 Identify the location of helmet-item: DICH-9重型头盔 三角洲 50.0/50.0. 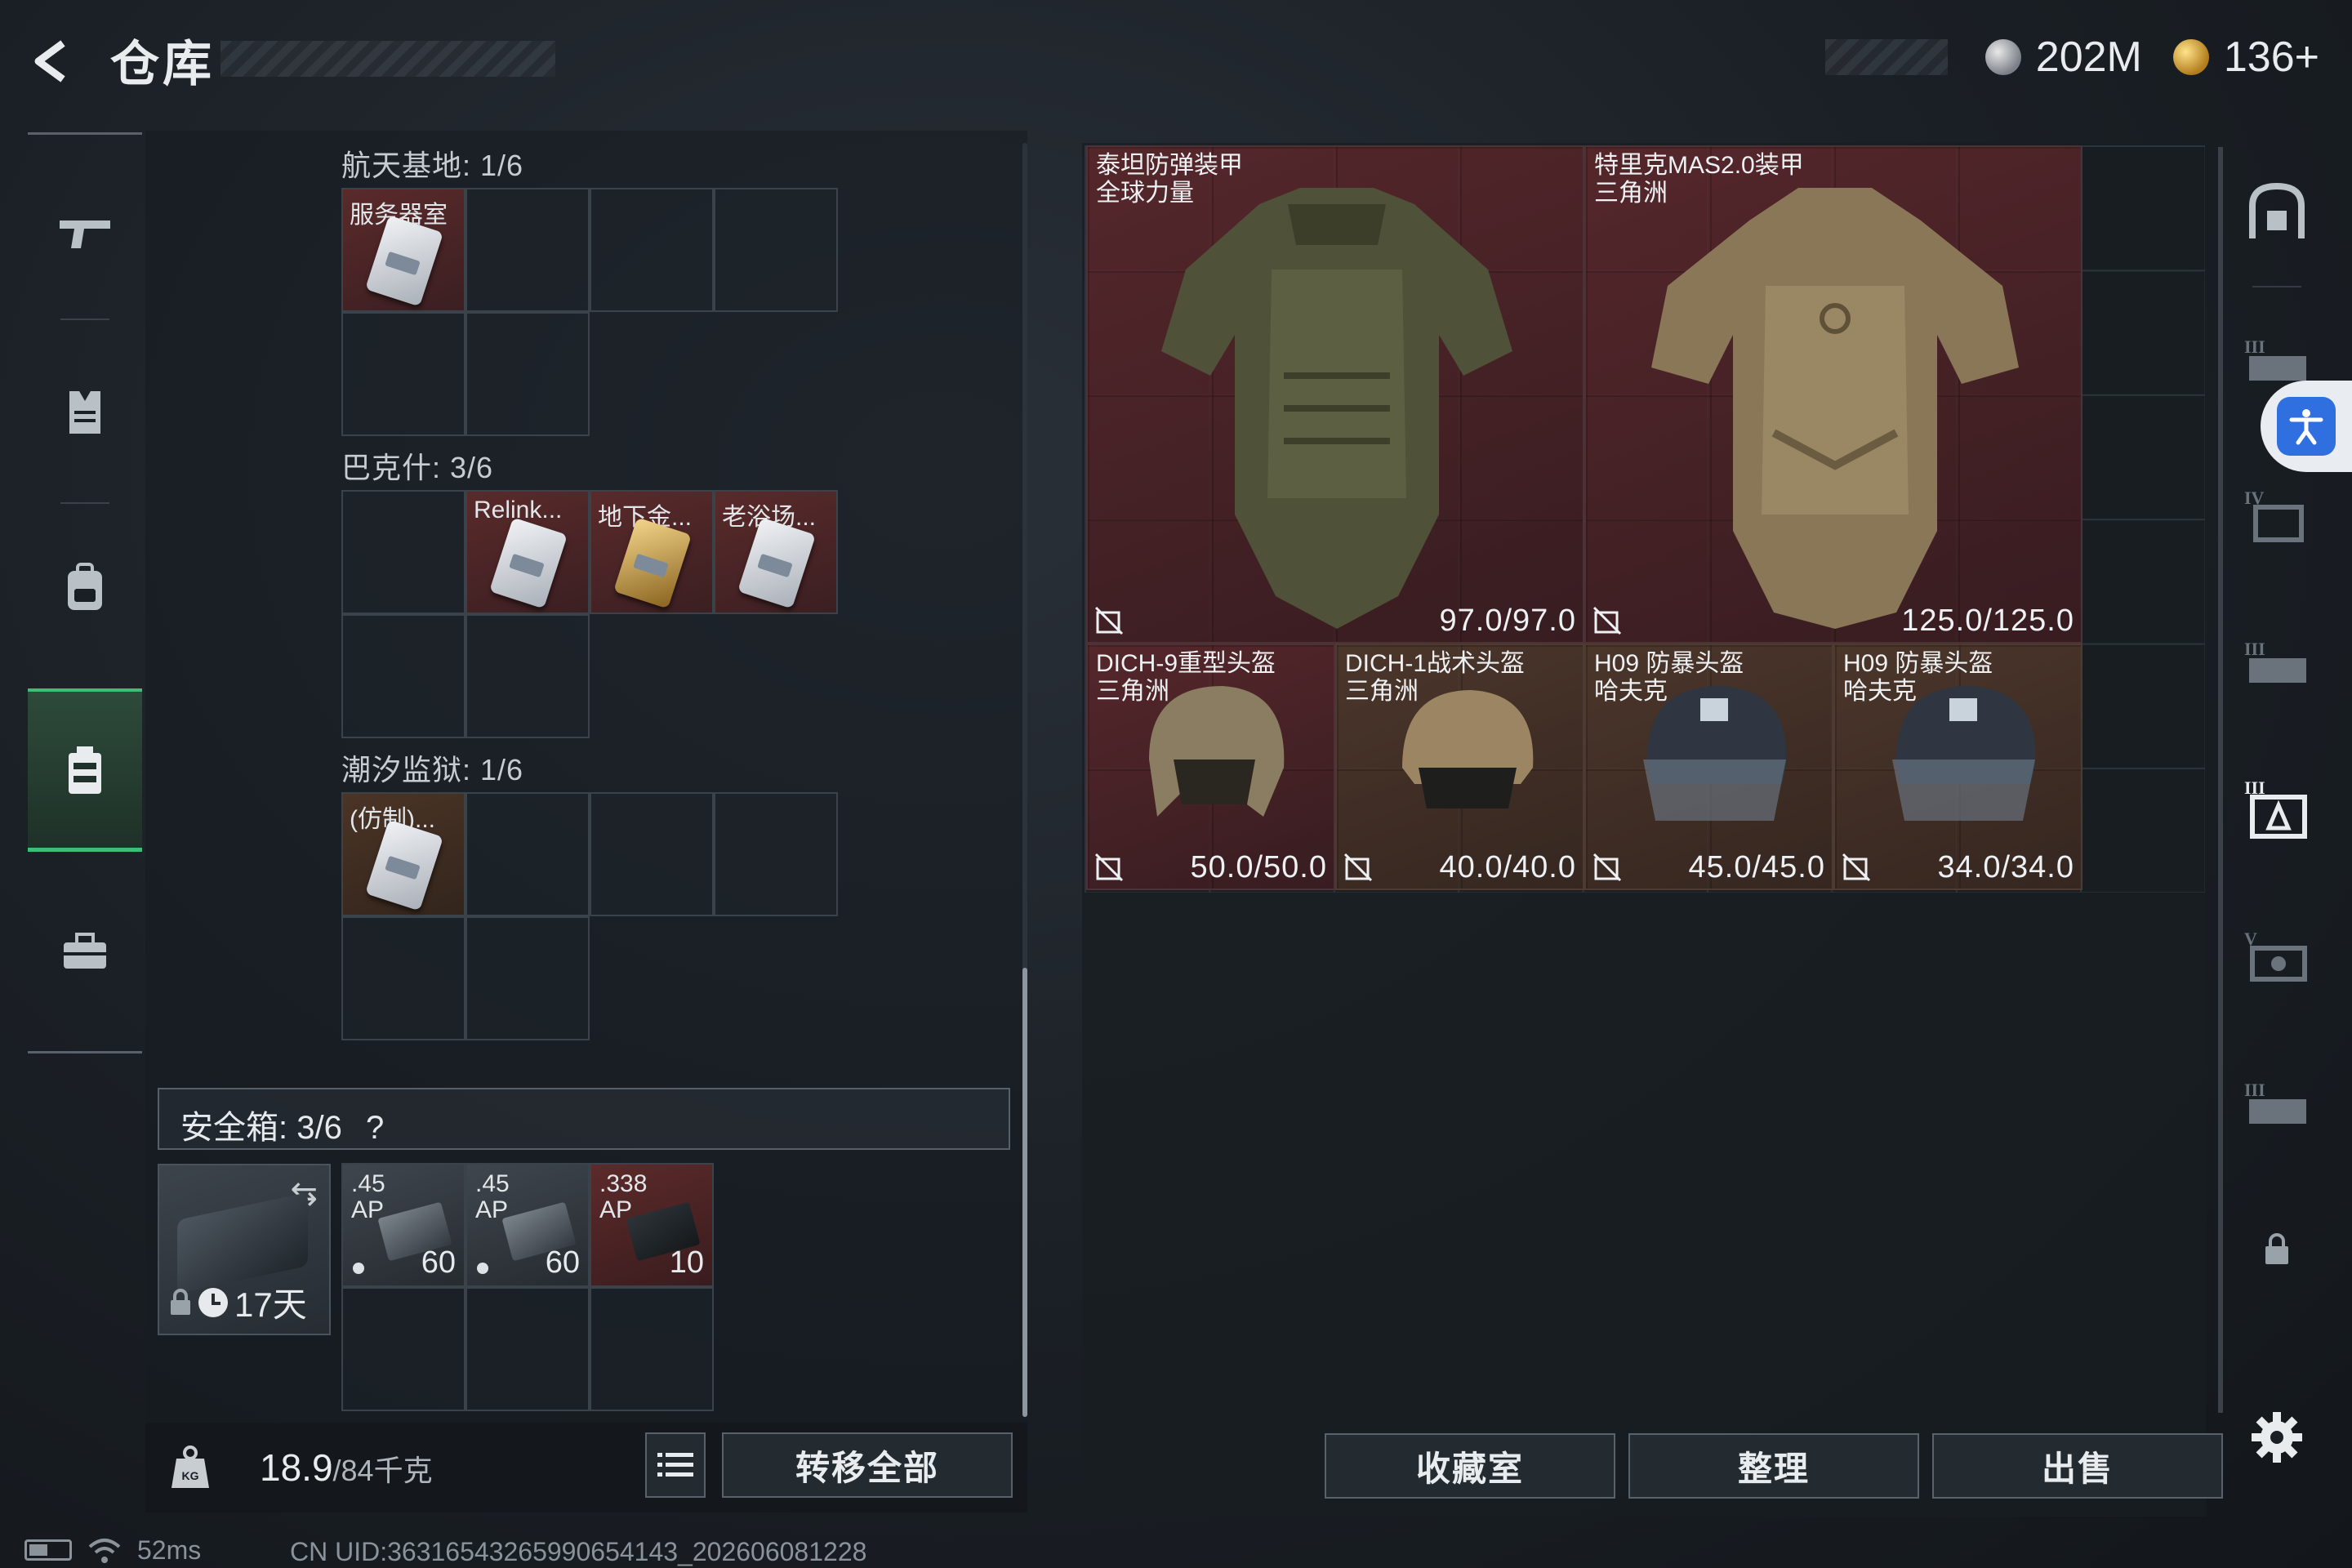
(1210, 767).